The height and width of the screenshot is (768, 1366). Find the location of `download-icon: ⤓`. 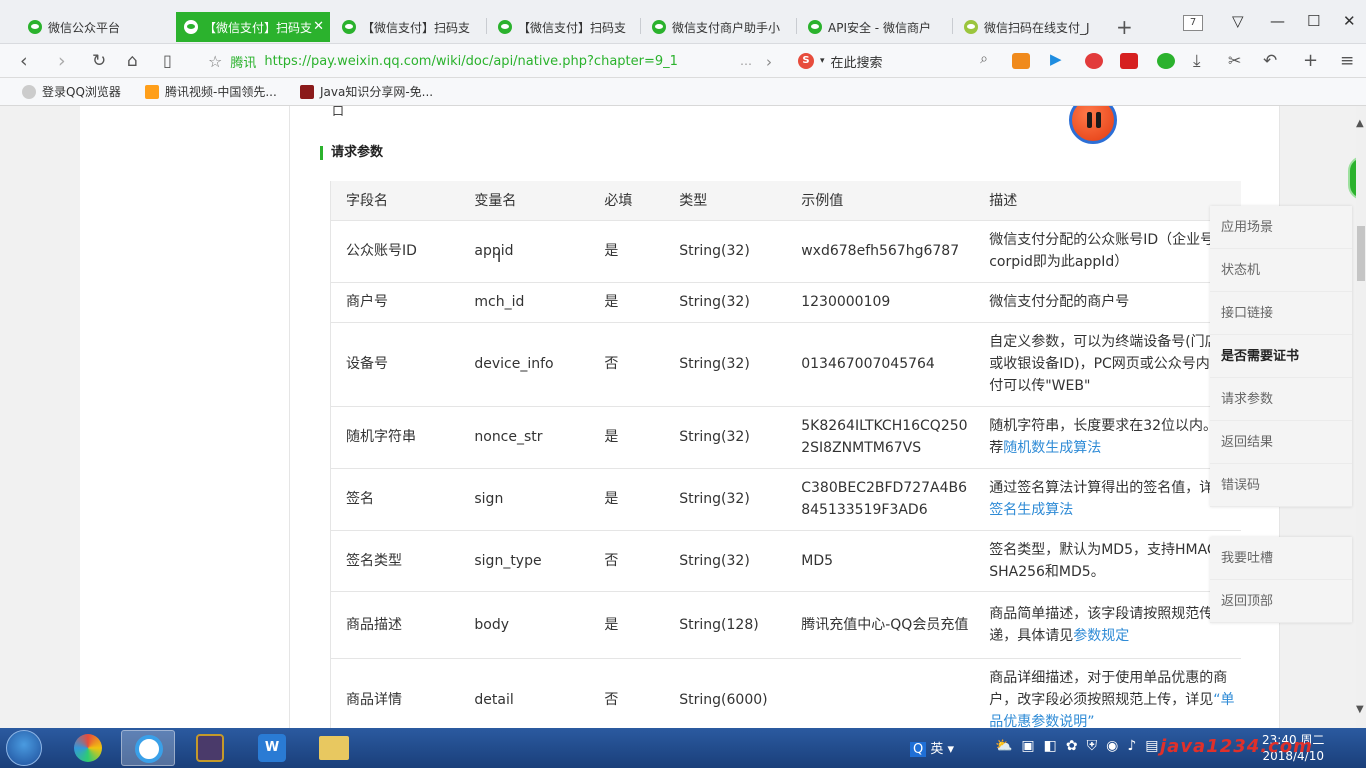

download-icon: ⤓ is located at coordinates (1197, 61).